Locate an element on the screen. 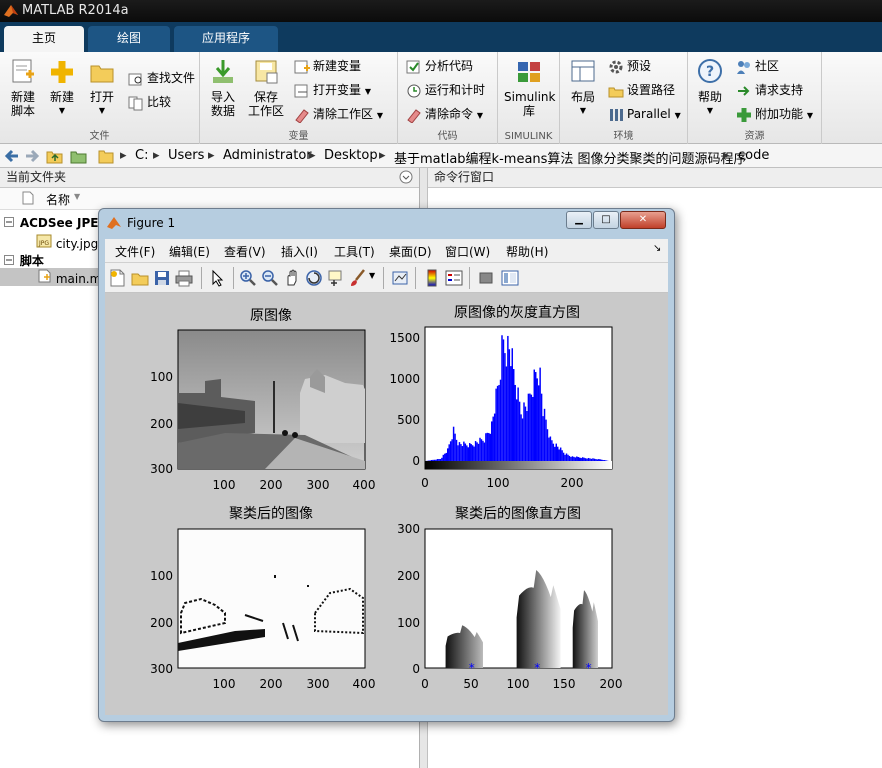  new-button: 新建 ▼ is located at coordinates (62, 88).